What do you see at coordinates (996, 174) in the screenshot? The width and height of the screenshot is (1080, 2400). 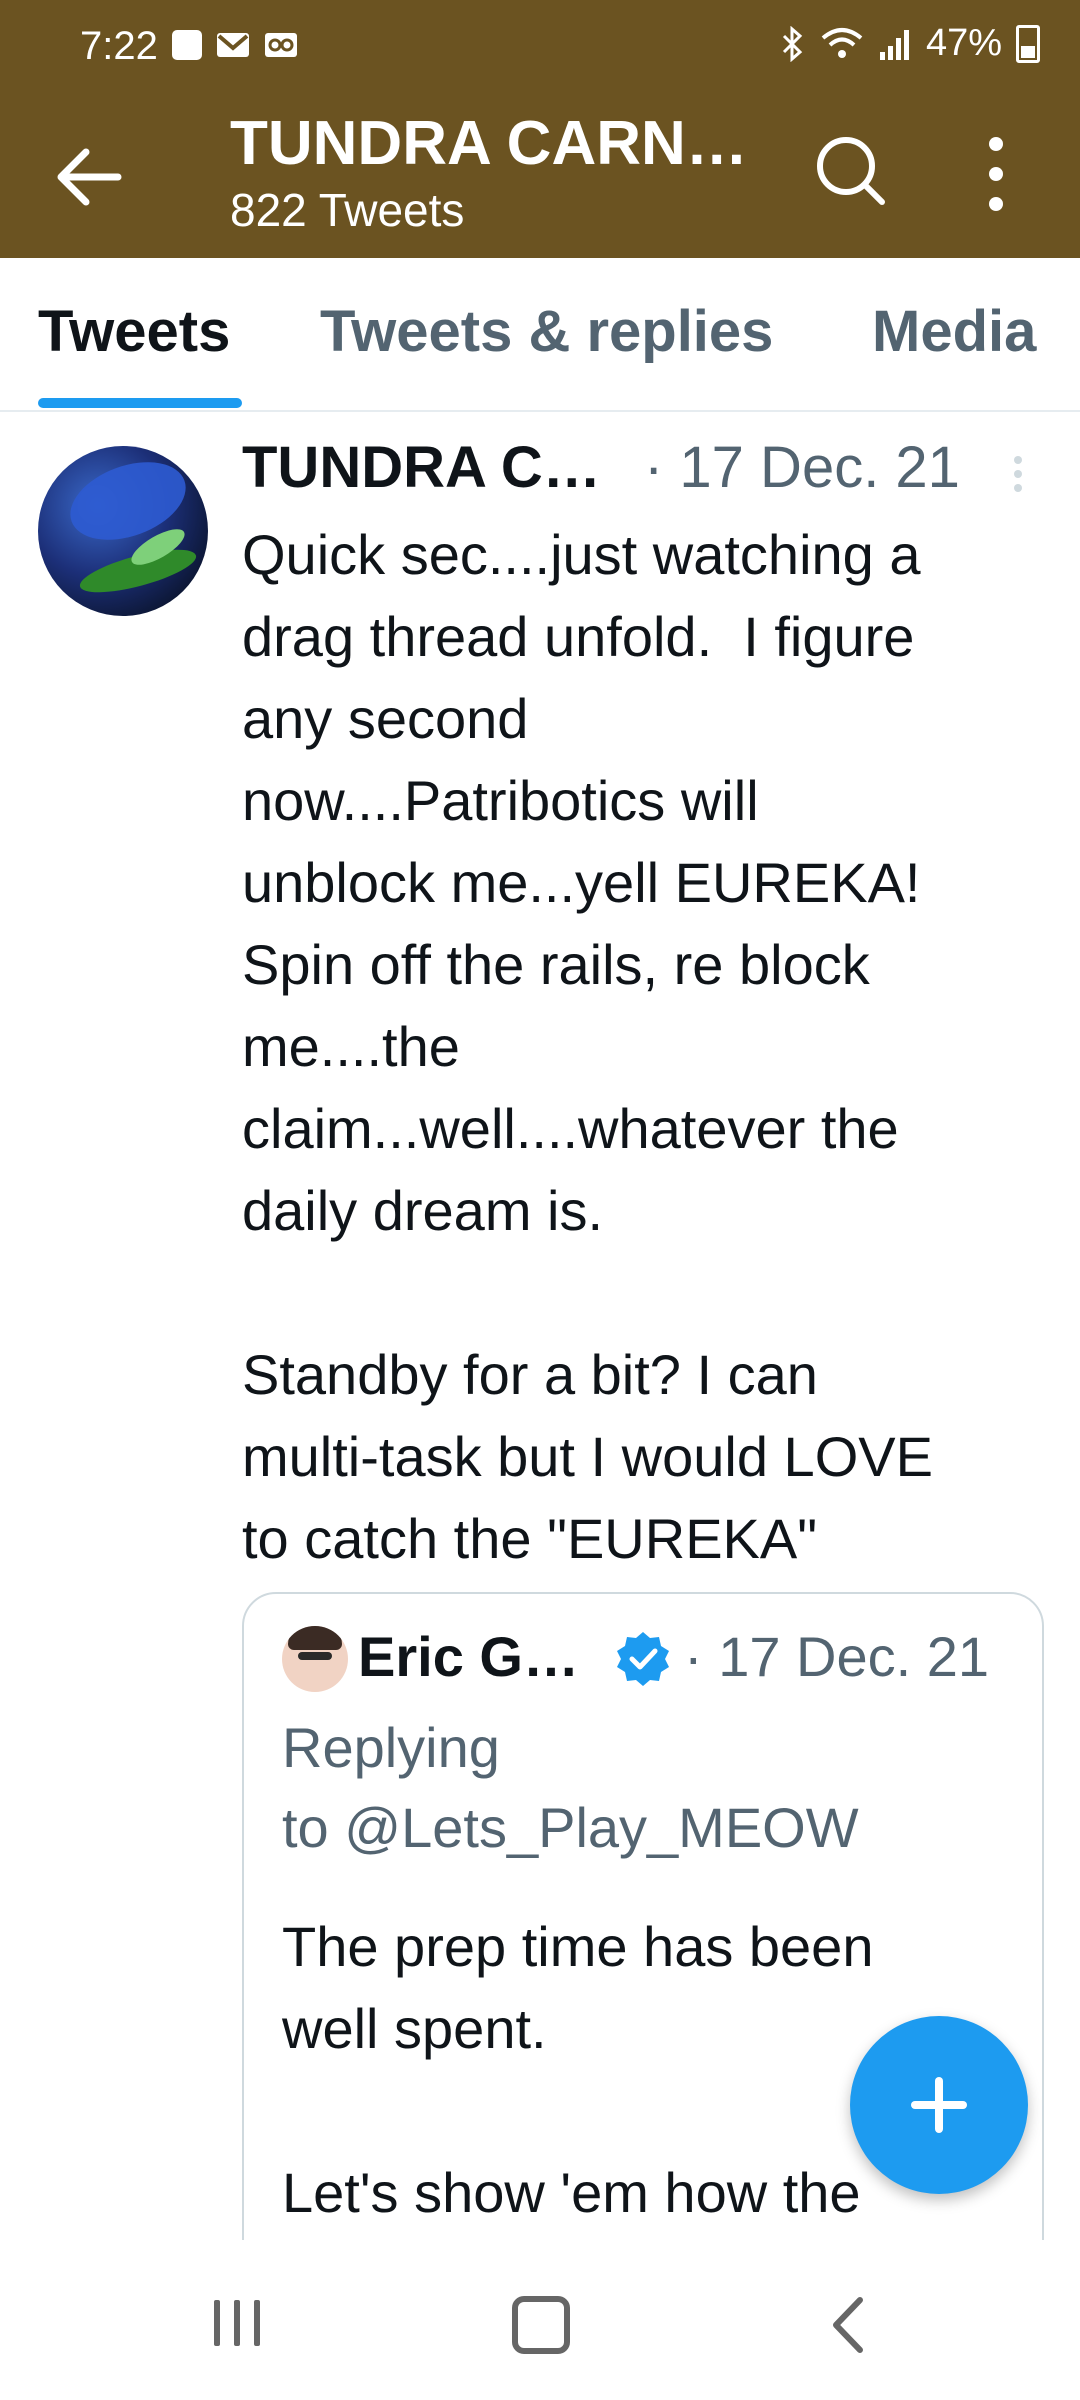 I see `more-options-icon` at bounding box center [996, 174].